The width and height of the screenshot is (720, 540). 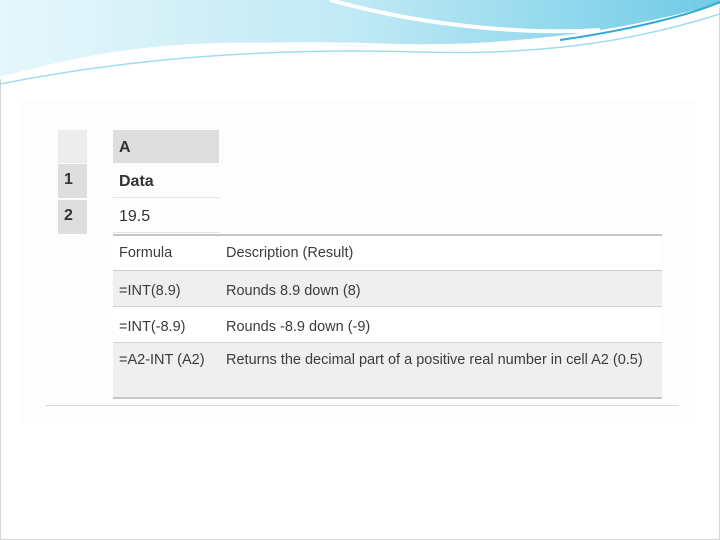 What do you see at coordinates (166, 288) in the screenshot?
I see `formula-cell: =INT(8.9)` at bounding box center [166, 288].